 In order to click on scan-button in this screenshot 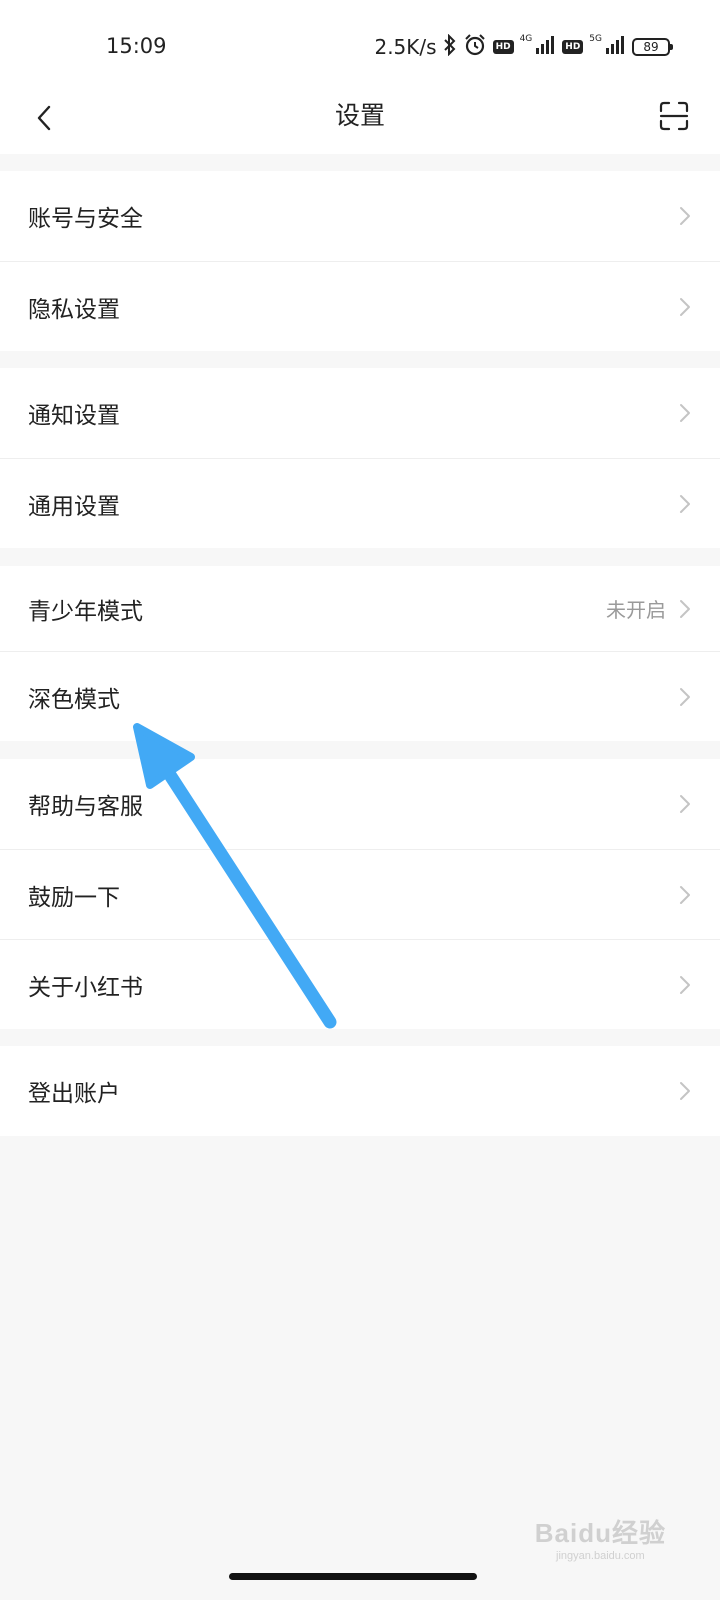, I will do `click(674, 116)`.